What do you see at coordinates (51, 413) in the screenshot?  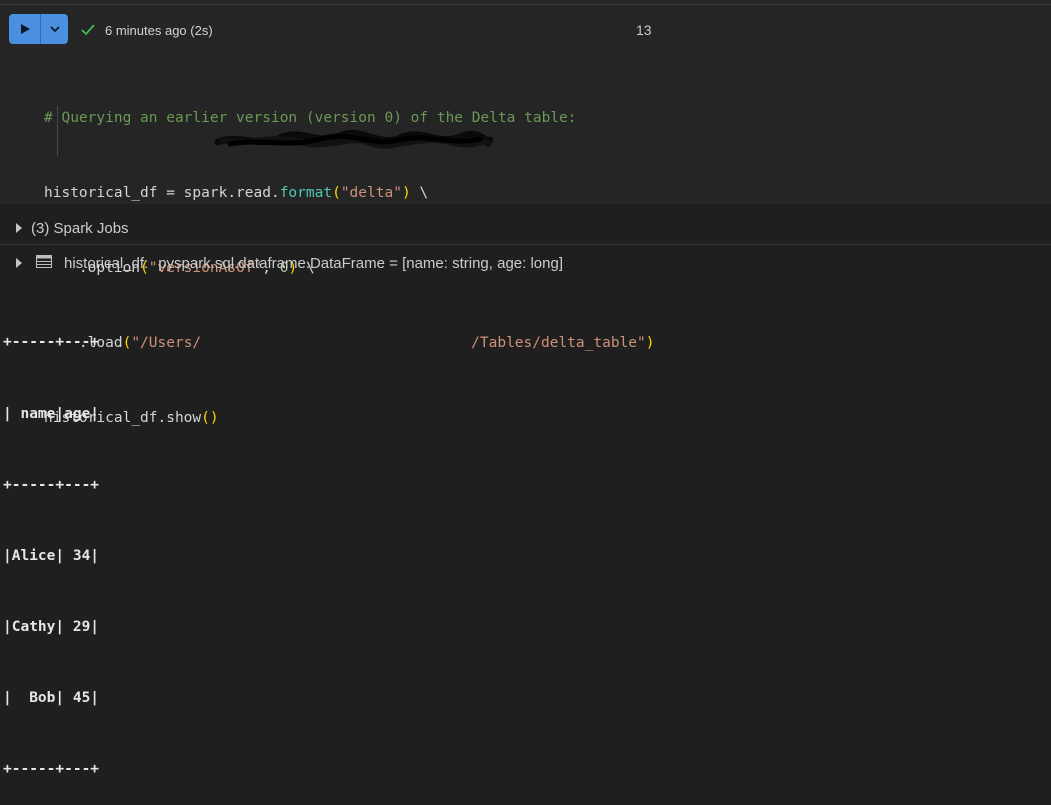 I see `output-line: | name|age|` at bounding box center [51, 413].